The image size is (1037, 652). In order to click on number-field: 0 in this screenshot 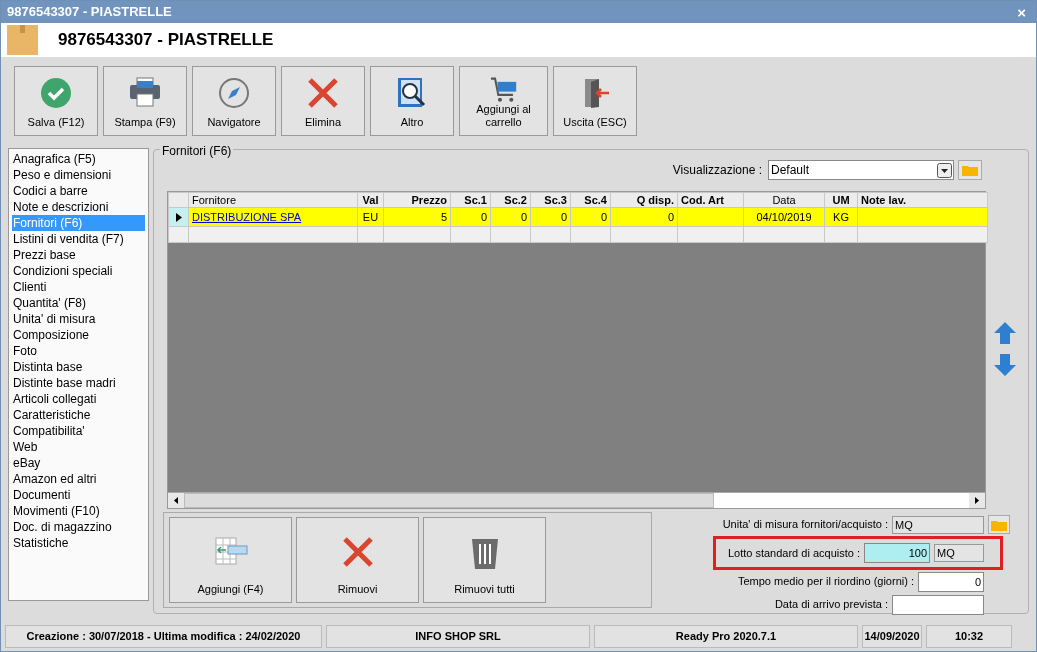, I will do `click(951, 581)`.